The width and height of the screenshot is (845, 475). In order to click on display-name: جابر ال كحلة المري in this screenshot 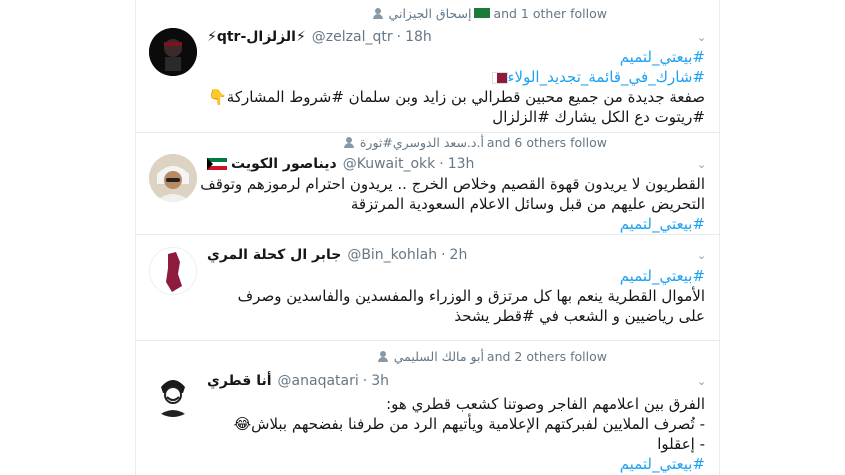, I will do `click(274, 255)`.